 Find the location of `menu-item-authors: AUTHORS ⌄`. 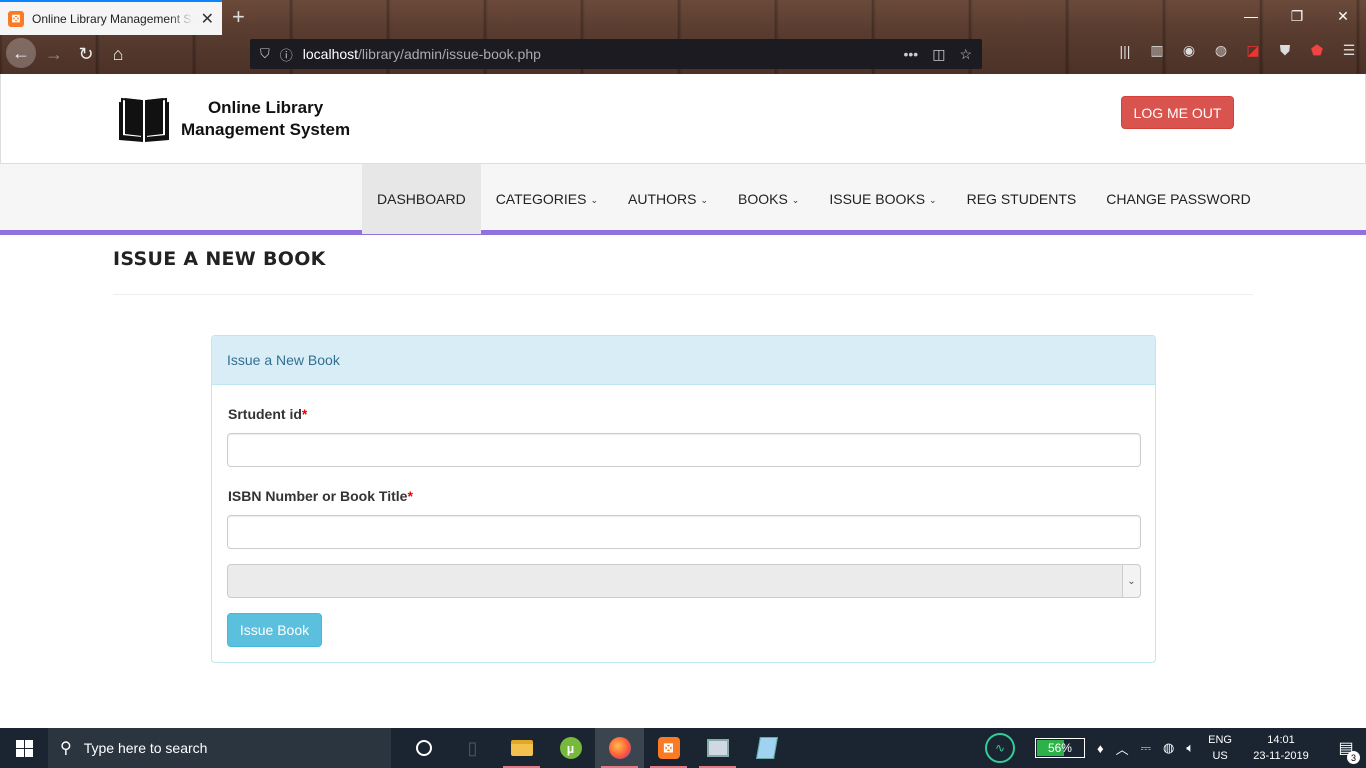

menu-item-authors: AUTHORS ⌄ is located at coordinates (668, 199).